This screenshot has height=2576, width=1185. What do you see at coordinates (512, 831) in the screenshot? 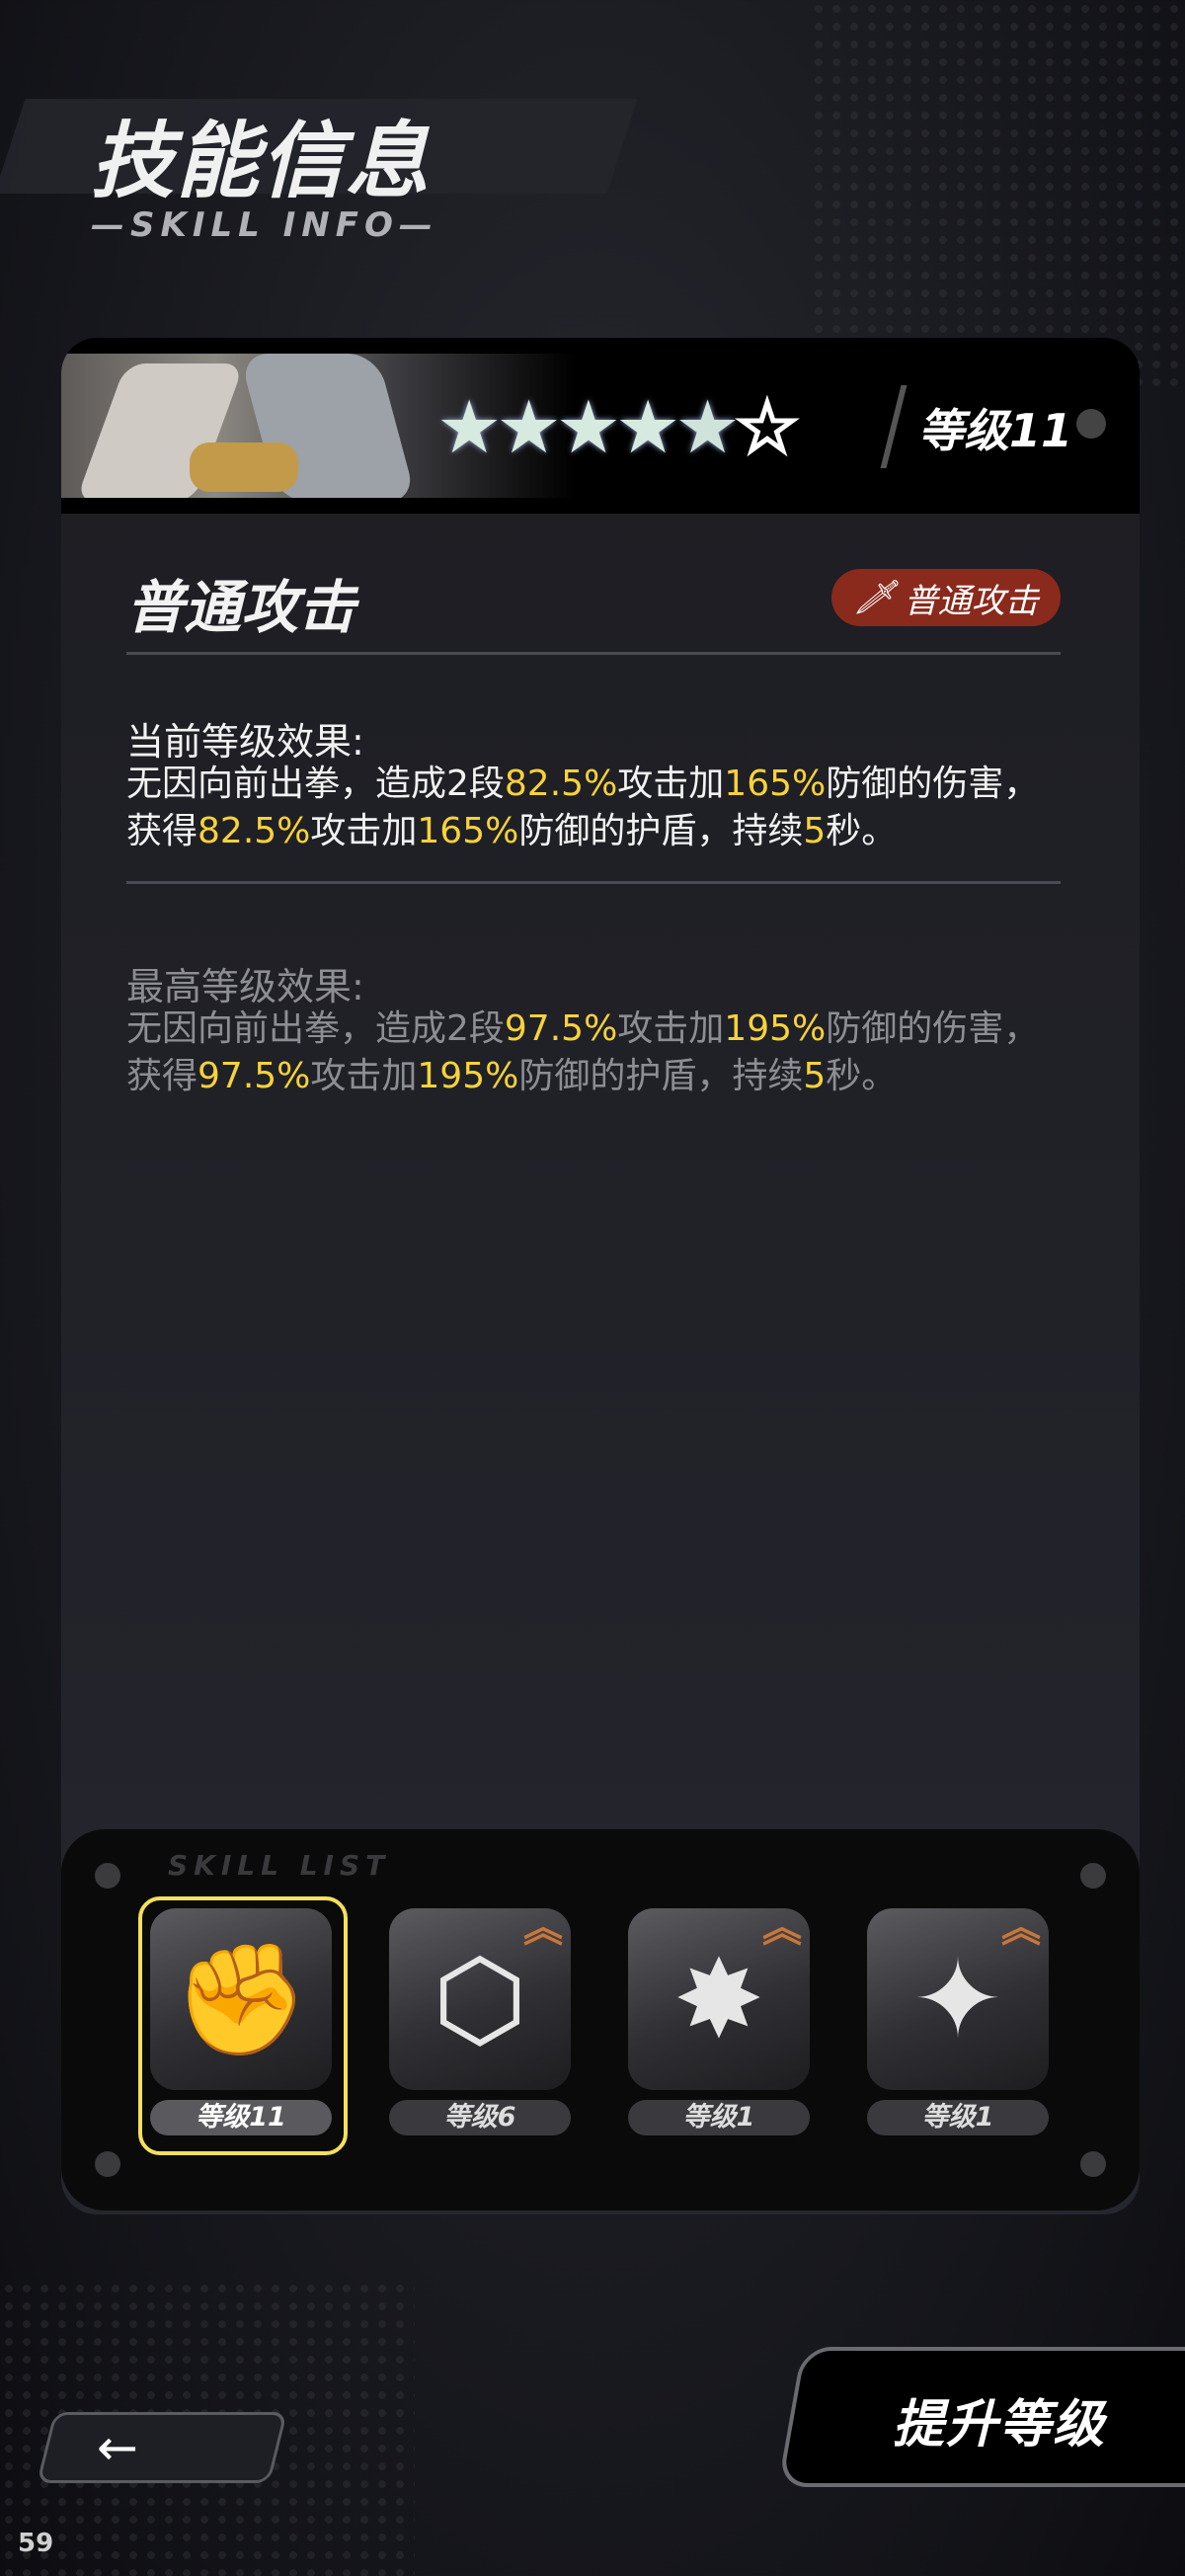
I see `current-line-2: 获得82.5%攻击加165%防御的护盾，持续5秒。` at bounding box center [512, 831].